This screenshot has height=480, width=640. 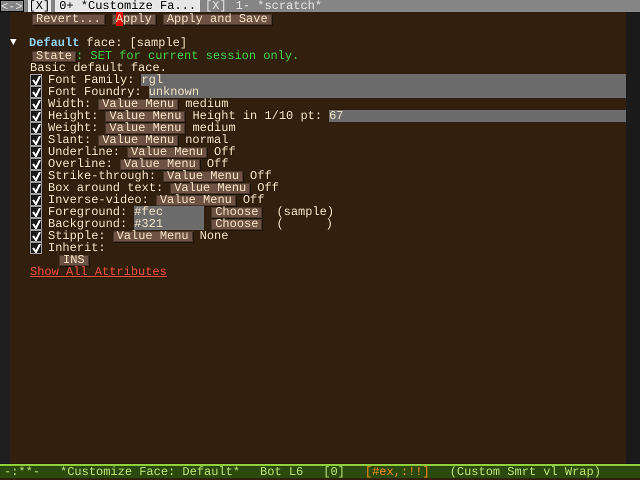 I want to click on attribute-label: Weight:, so click(x=73, y=128).